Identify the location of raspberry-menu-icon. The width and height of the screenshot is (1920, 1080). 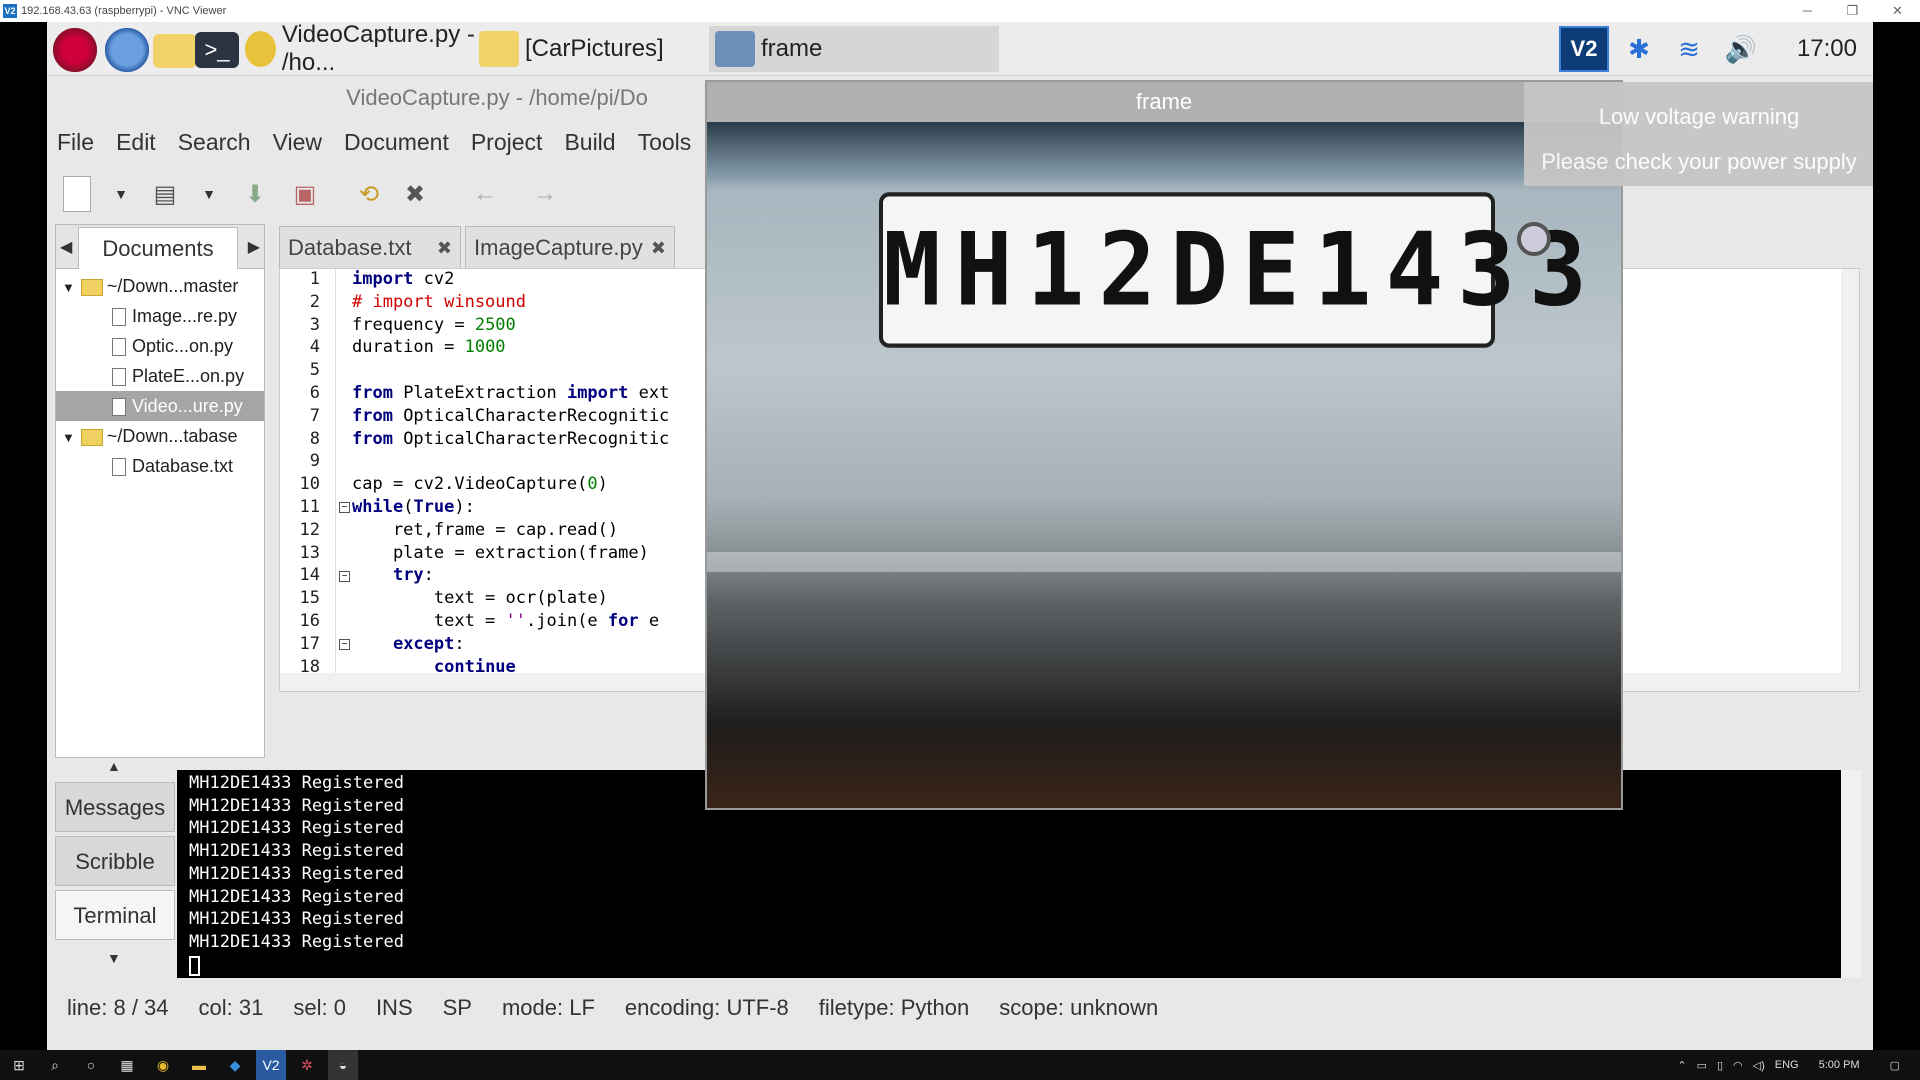
(75, 50).